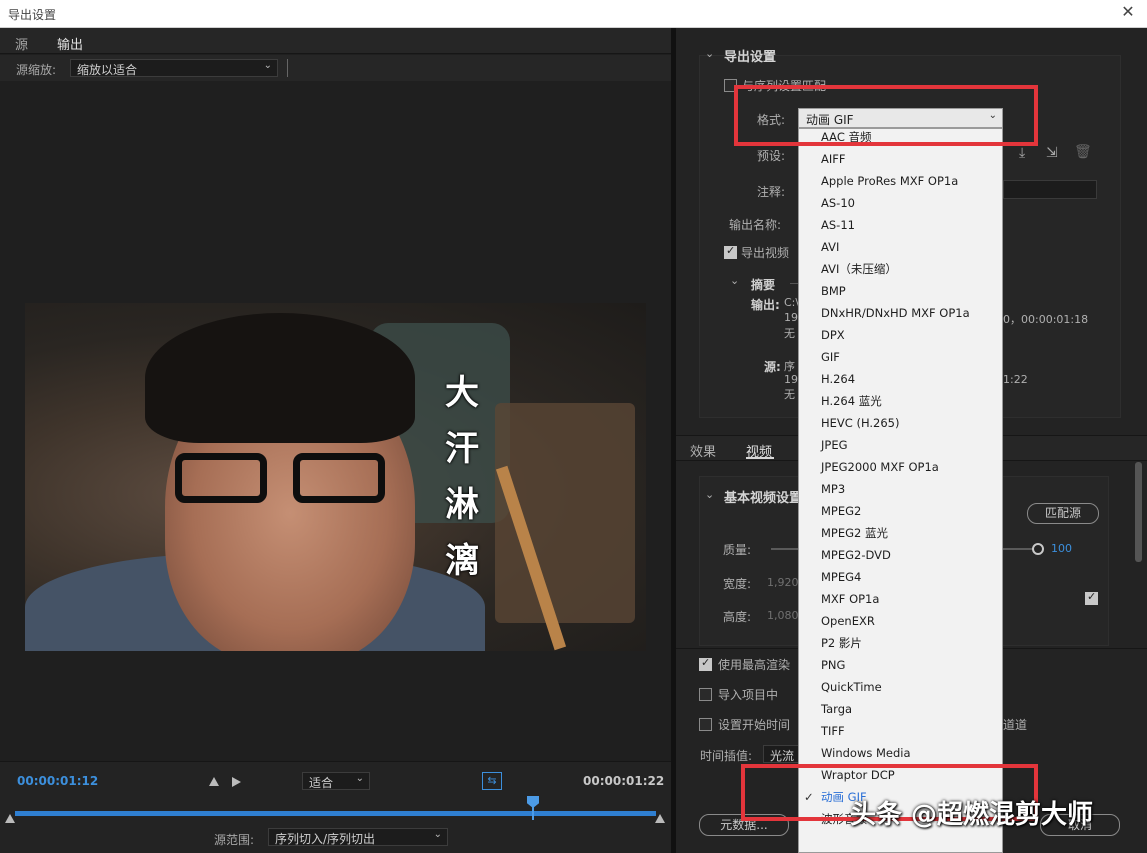 This screenshot has height=853, width=1147. I want to click on export-video-checkbox, so click(730, 251).